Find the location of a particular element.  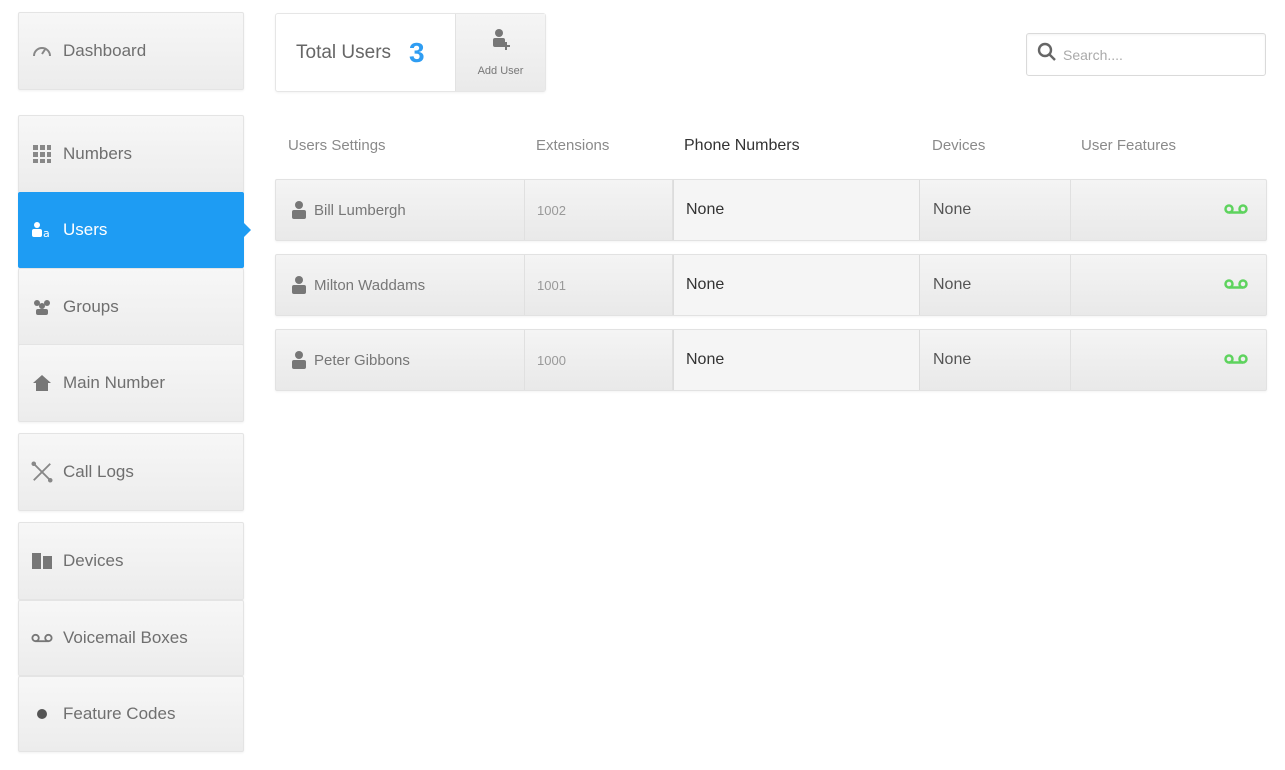

search-box is located at coordinates (1146, 54).